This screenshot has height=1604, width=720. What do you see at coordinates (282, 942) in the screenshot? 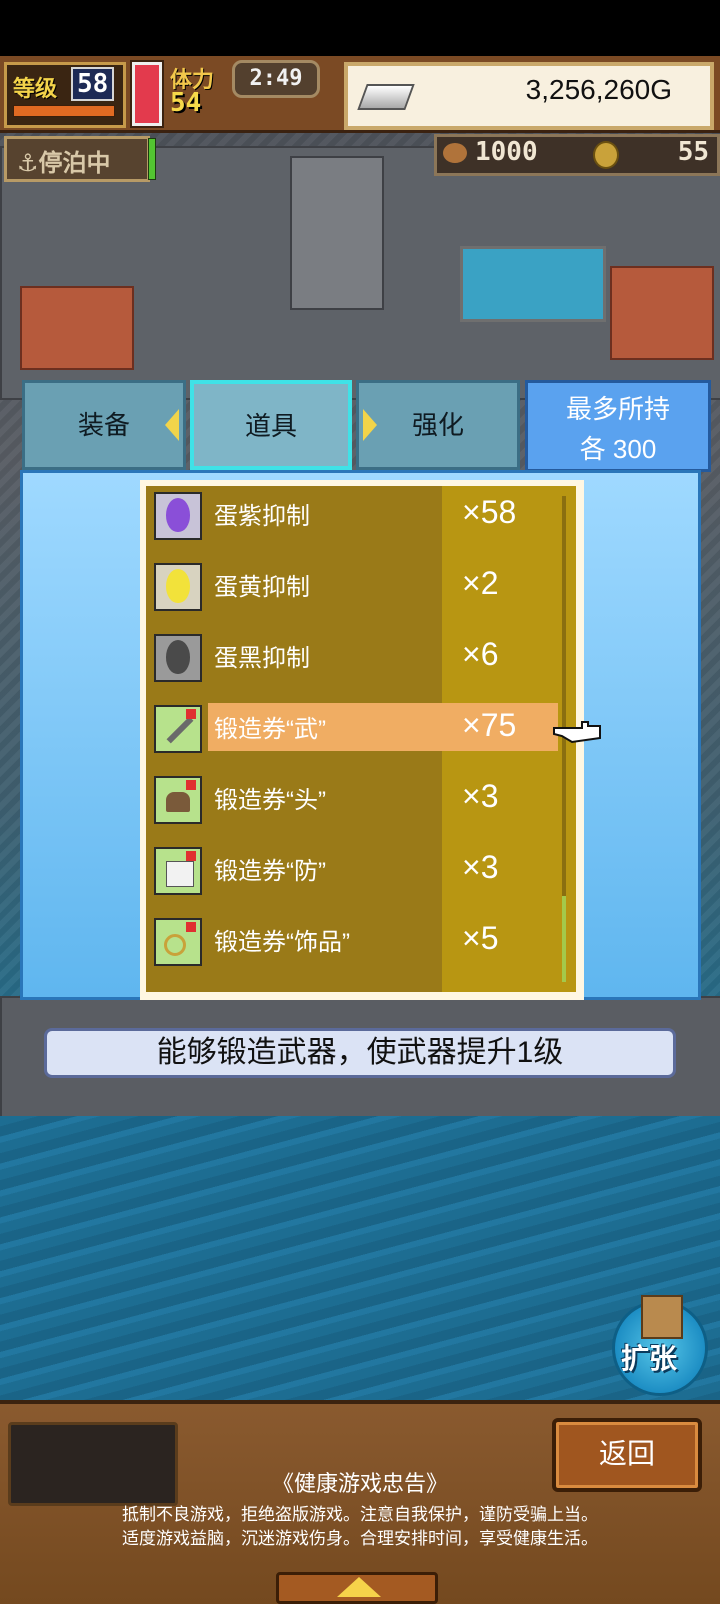
I see `item-name: 锻造券“饰品”` at bounding box center [282, 942].